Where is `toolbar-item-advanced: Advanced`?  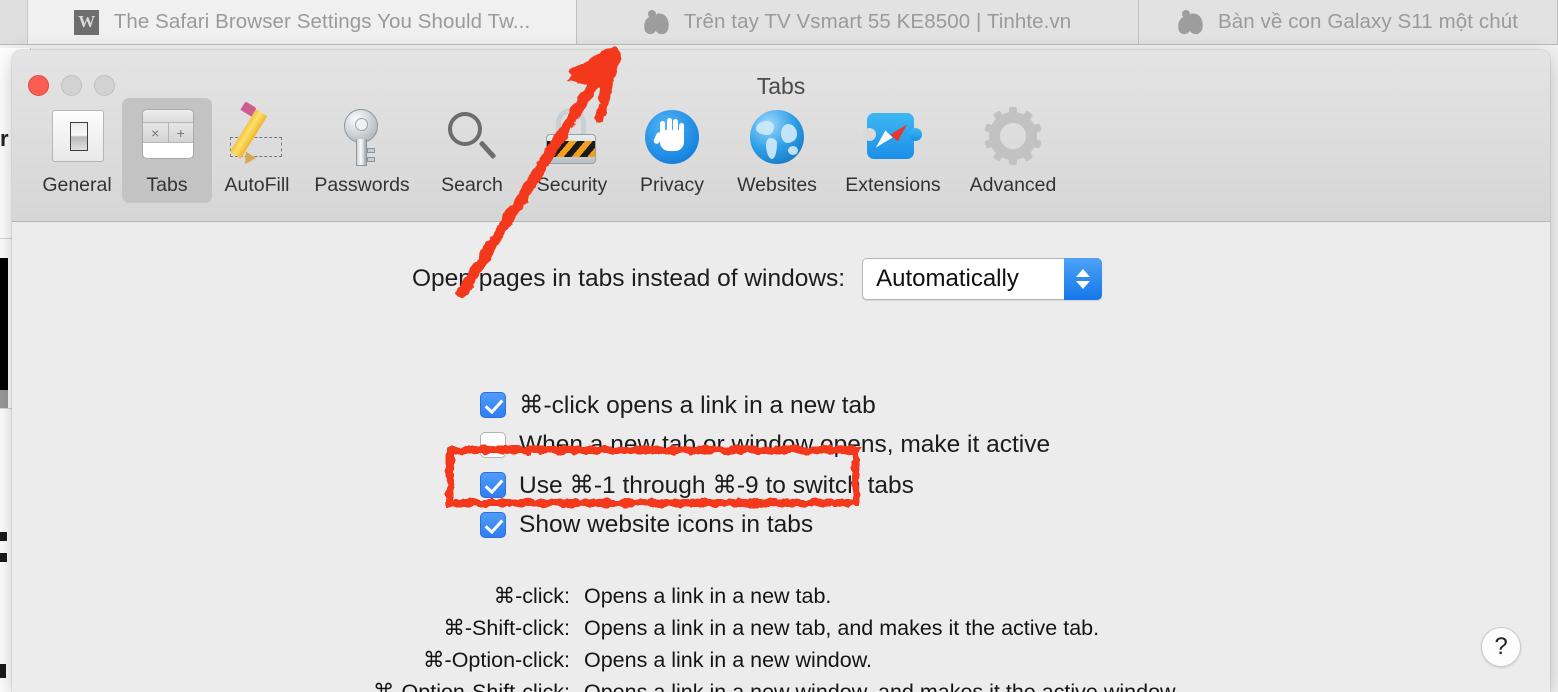
toolbar-item-advanced: Advanced is located at coordinates (1013, 150).